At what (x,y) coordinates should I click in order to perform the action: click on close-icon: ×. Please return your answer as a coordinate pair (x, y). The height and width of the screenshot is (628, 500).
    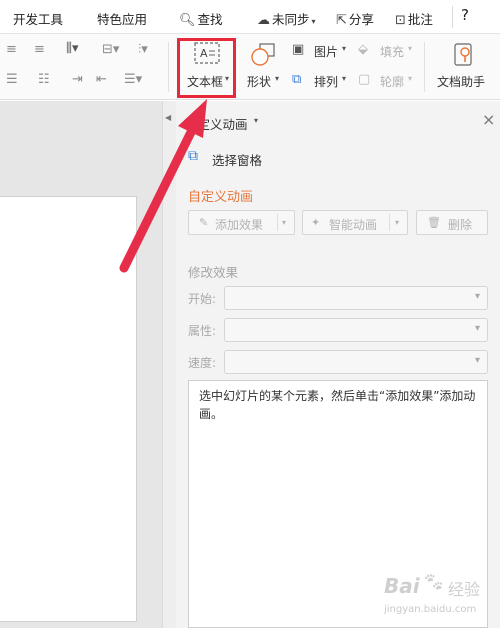
    Looking at the image, I should click on (488, 119).